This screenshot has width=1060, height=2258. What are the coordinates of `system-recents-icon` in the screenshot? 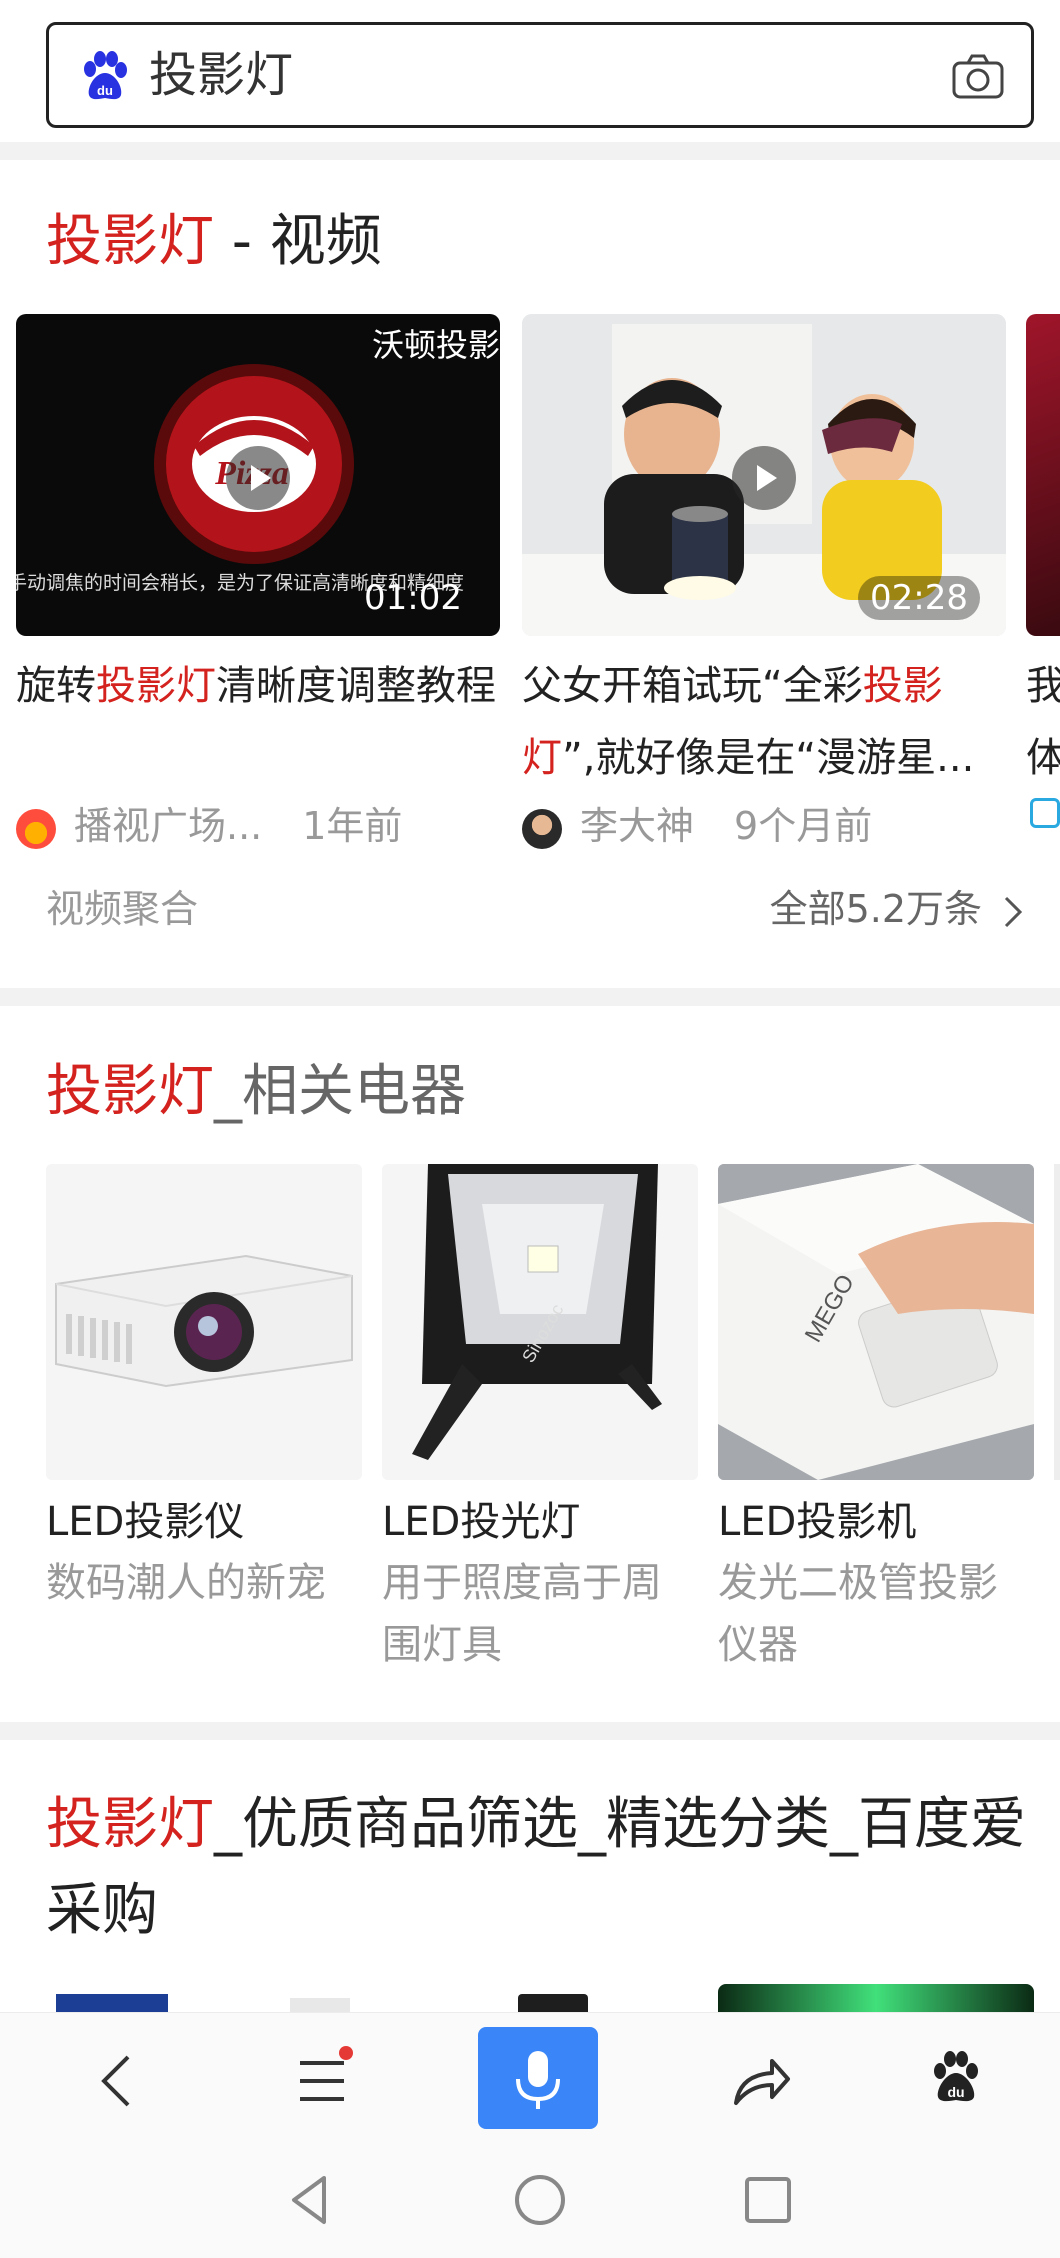 It's located at (768, 2200).